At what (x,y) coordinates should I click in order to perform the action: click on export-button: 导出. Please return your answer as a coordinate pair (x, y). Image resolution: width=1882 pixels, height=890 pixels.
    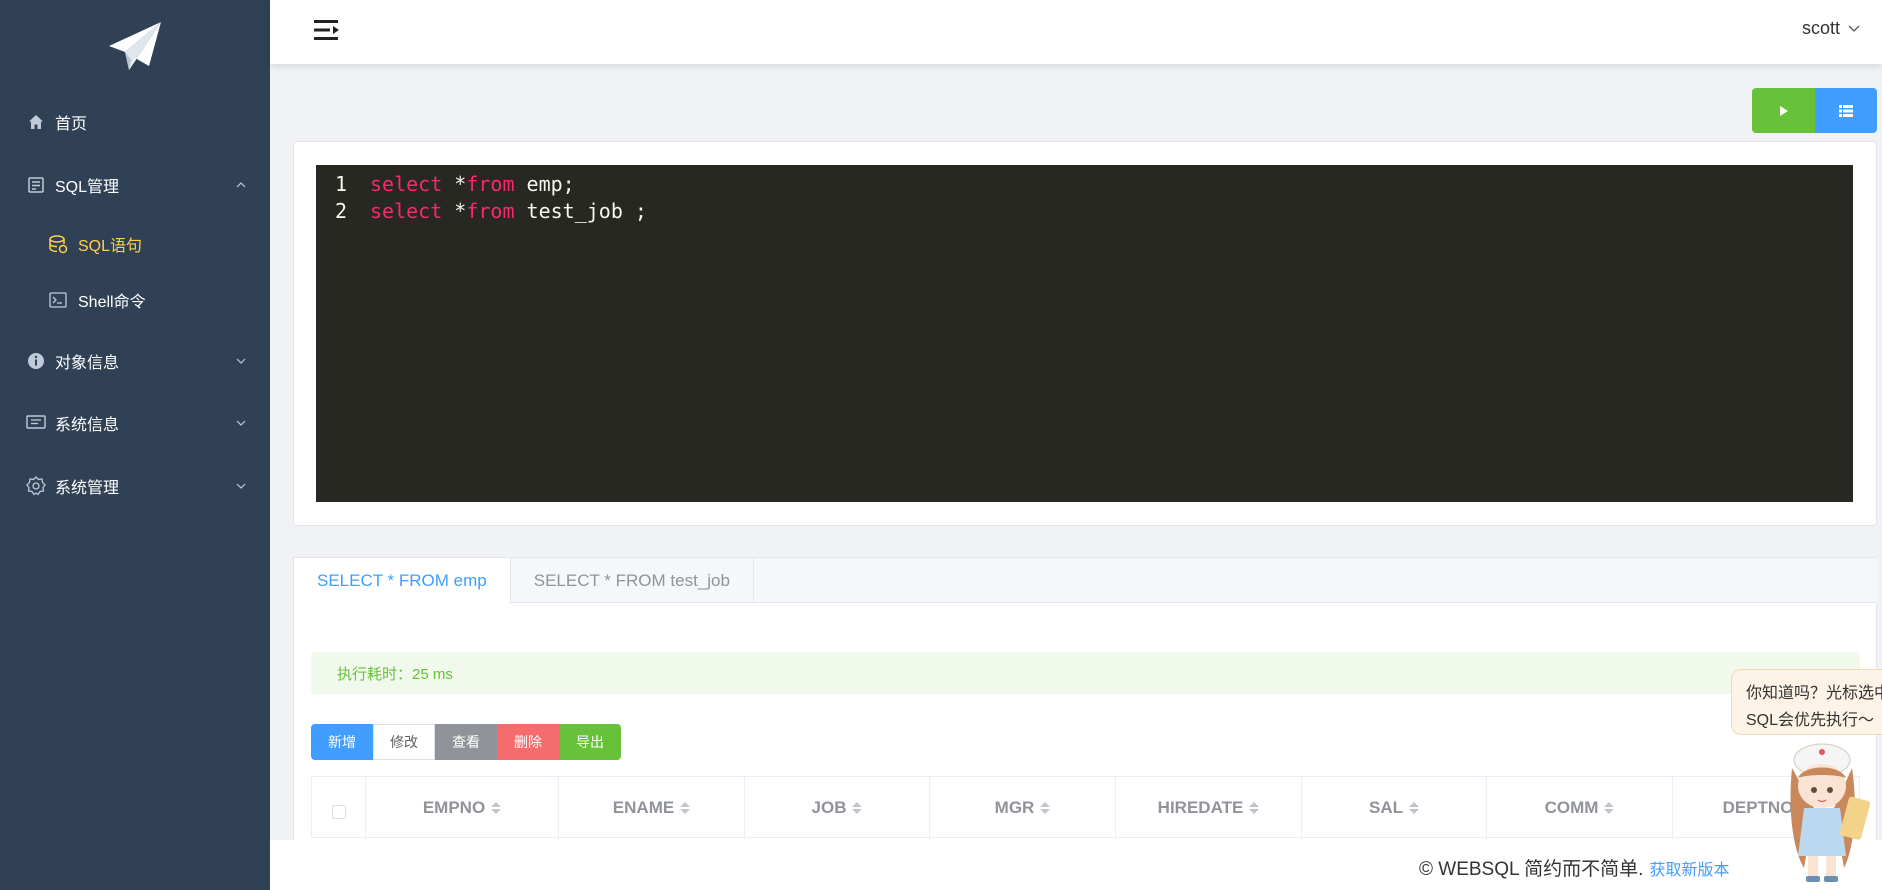
    Looking at the image, I should click on (590, 742).